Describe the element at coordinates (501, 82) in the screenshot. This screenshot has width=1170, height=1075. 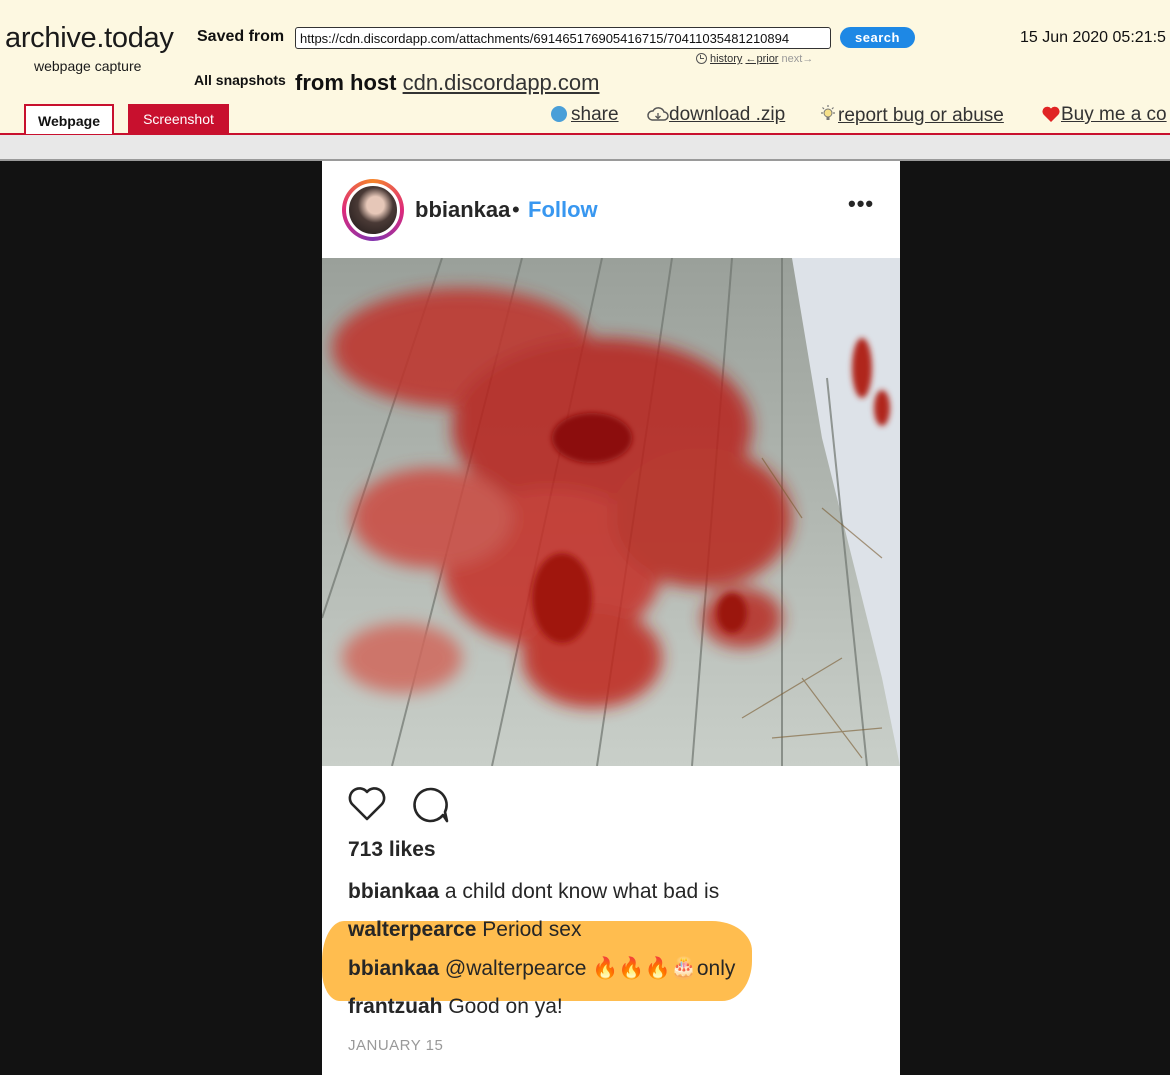
I see `host-link: cdn.discordapp.com` at that location.